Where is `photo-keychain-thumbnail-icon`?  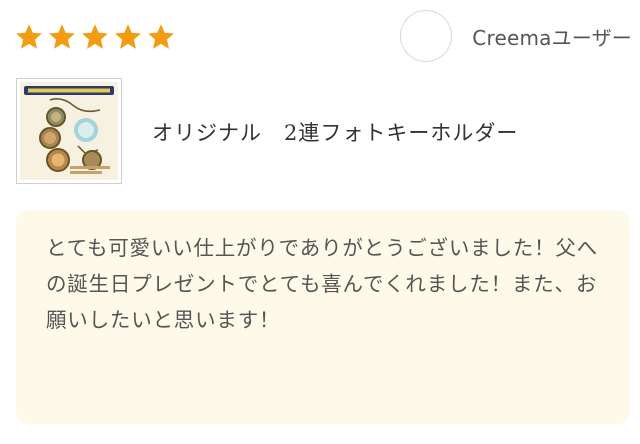 photo-keychain-thumbnail-icon is located at coordinates (69, 131).